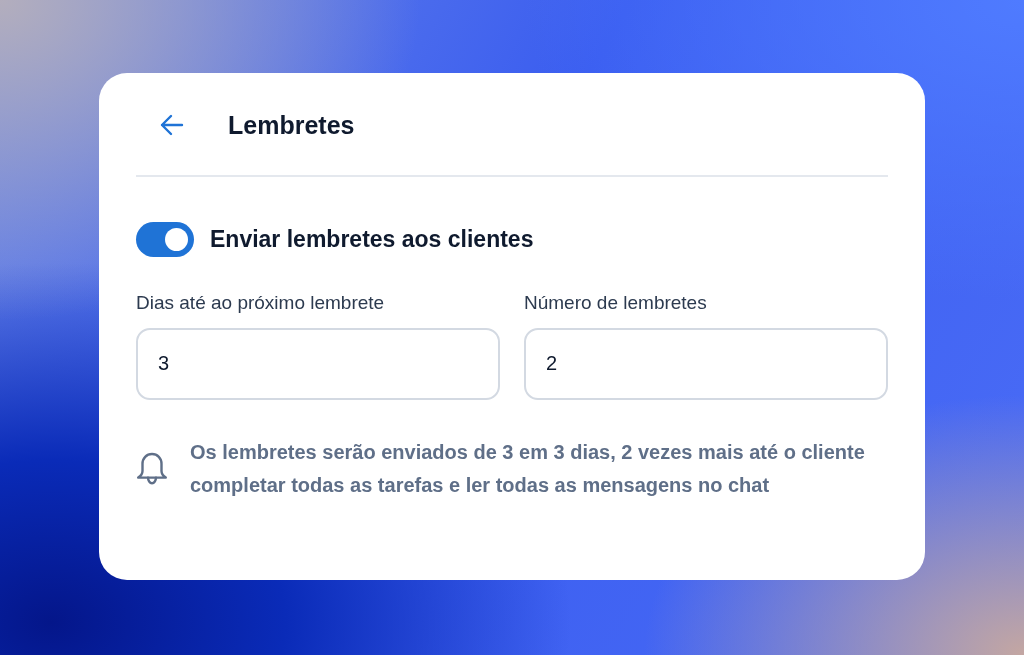 This screenshot has width=1024, height=655. What do you see at coordinates (372, 240) in the screenshot?
I see `toggle-label: Enviar lembretes aos clientes` at bounding box center [372, 240].